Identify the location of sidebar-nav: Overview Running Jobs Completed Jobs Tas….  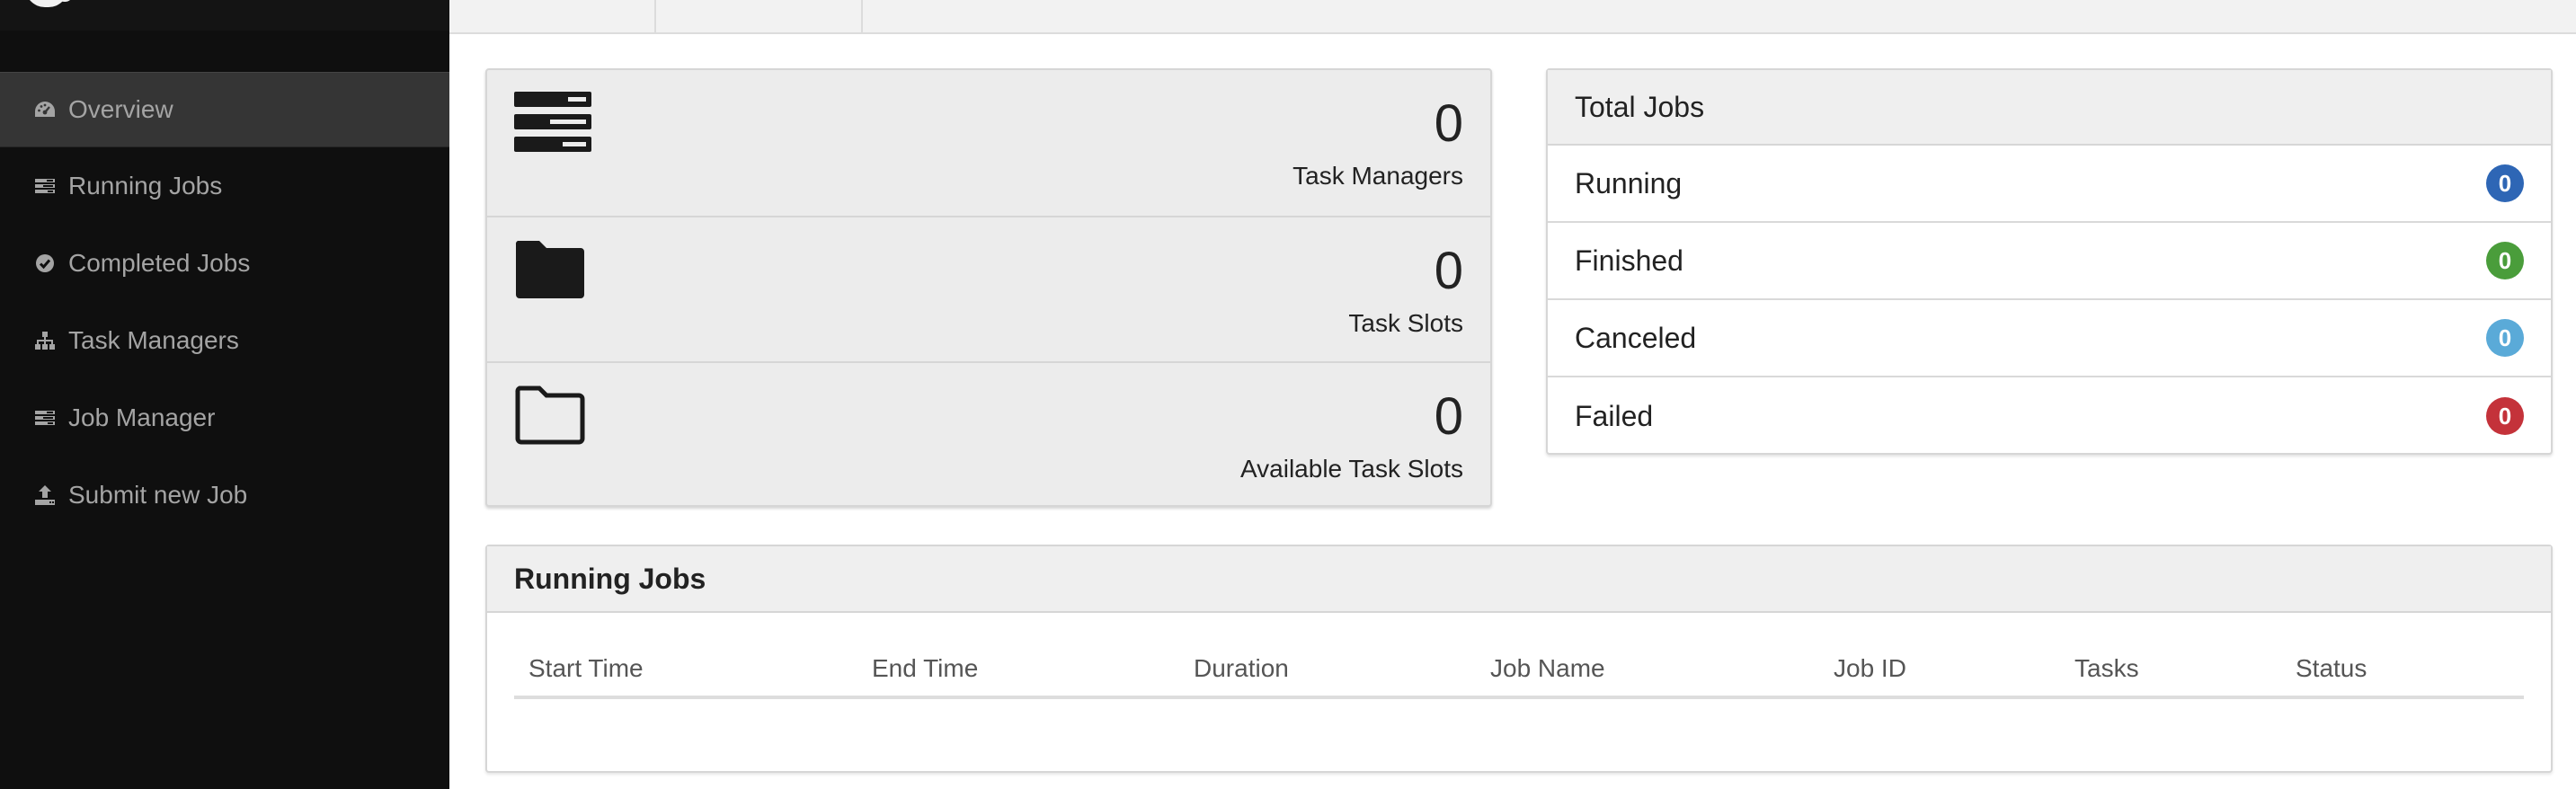
(224, 303).